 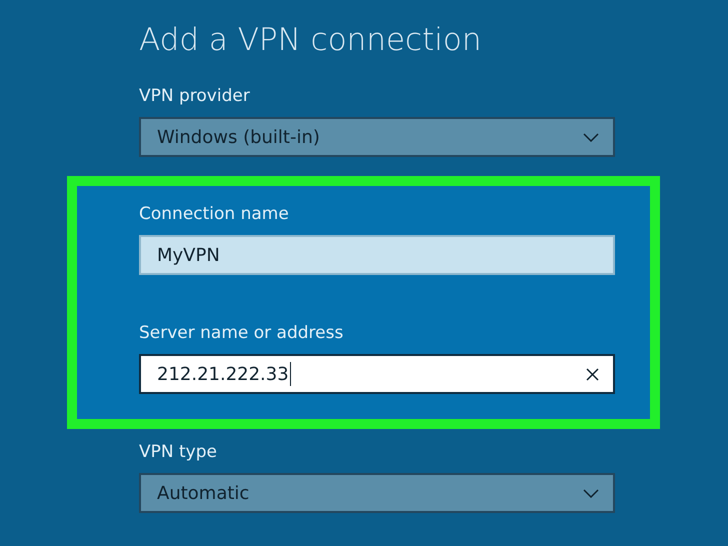 I want to click on dropdown: Automatic, so click(x=377, y=493).